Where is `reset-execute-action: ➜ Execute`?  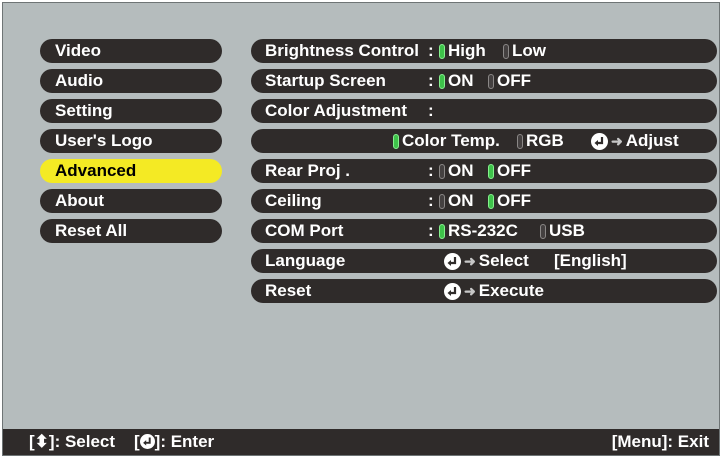
reset-execute-action: ➜ Execute is located at coordinates (494, 291).